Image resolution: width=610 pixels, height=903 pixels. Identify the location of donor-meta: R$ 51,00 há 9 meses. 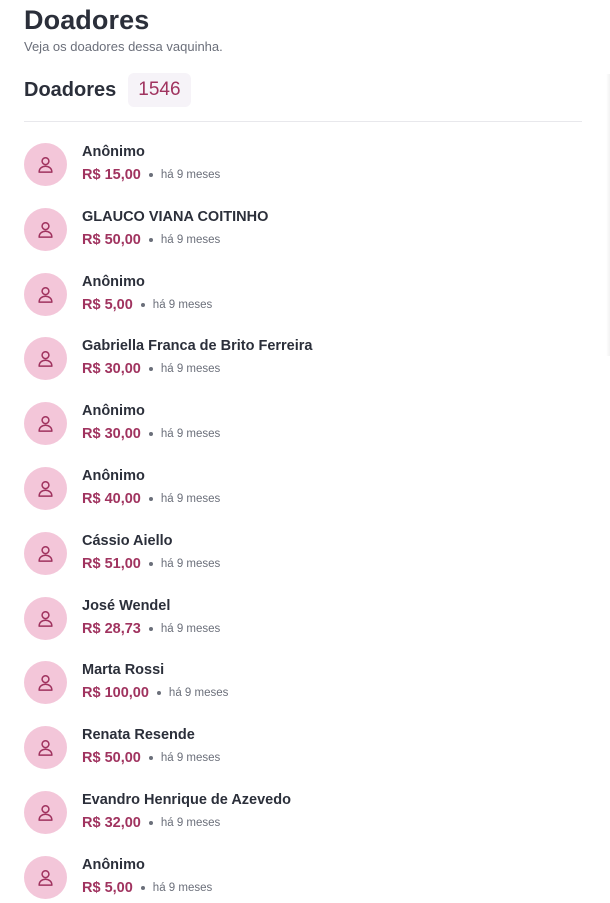
(151, 564).